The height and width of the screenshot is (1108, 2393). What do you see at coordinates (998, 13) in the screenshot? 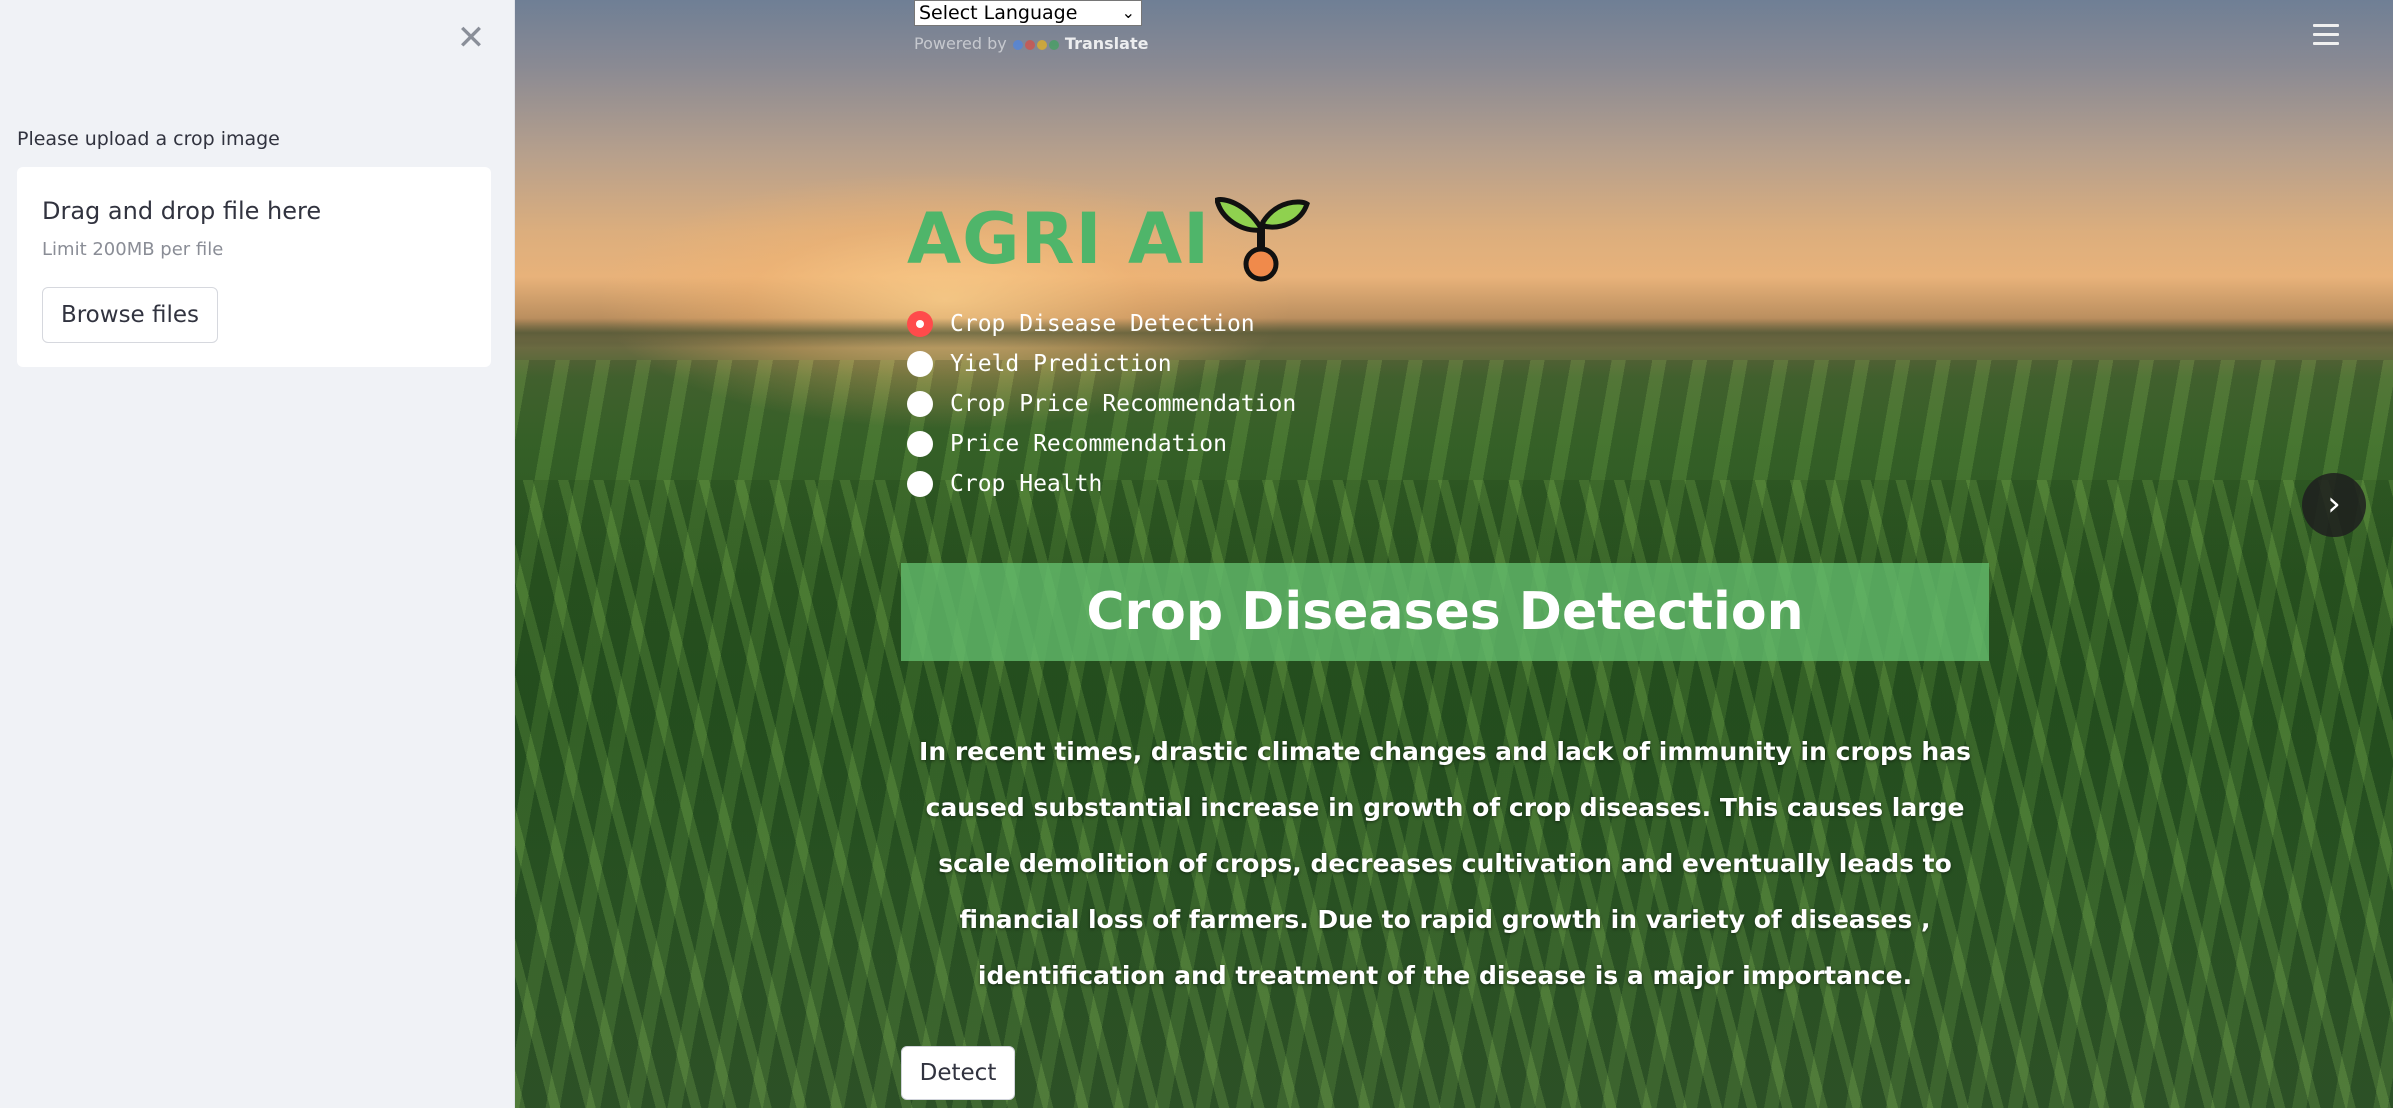
I see `language-select-value: Select Language` at bounding box center [998, 13].